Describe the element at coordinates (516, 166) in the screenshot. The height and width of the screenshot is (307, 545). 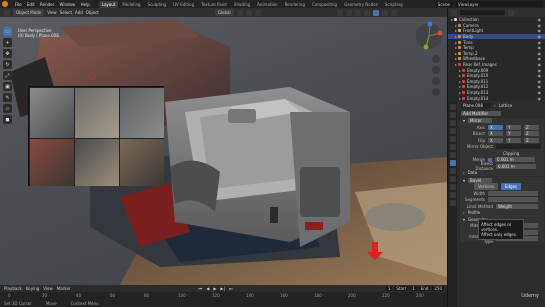
I see `bisect-distance-field: 0.001 m` at that location.